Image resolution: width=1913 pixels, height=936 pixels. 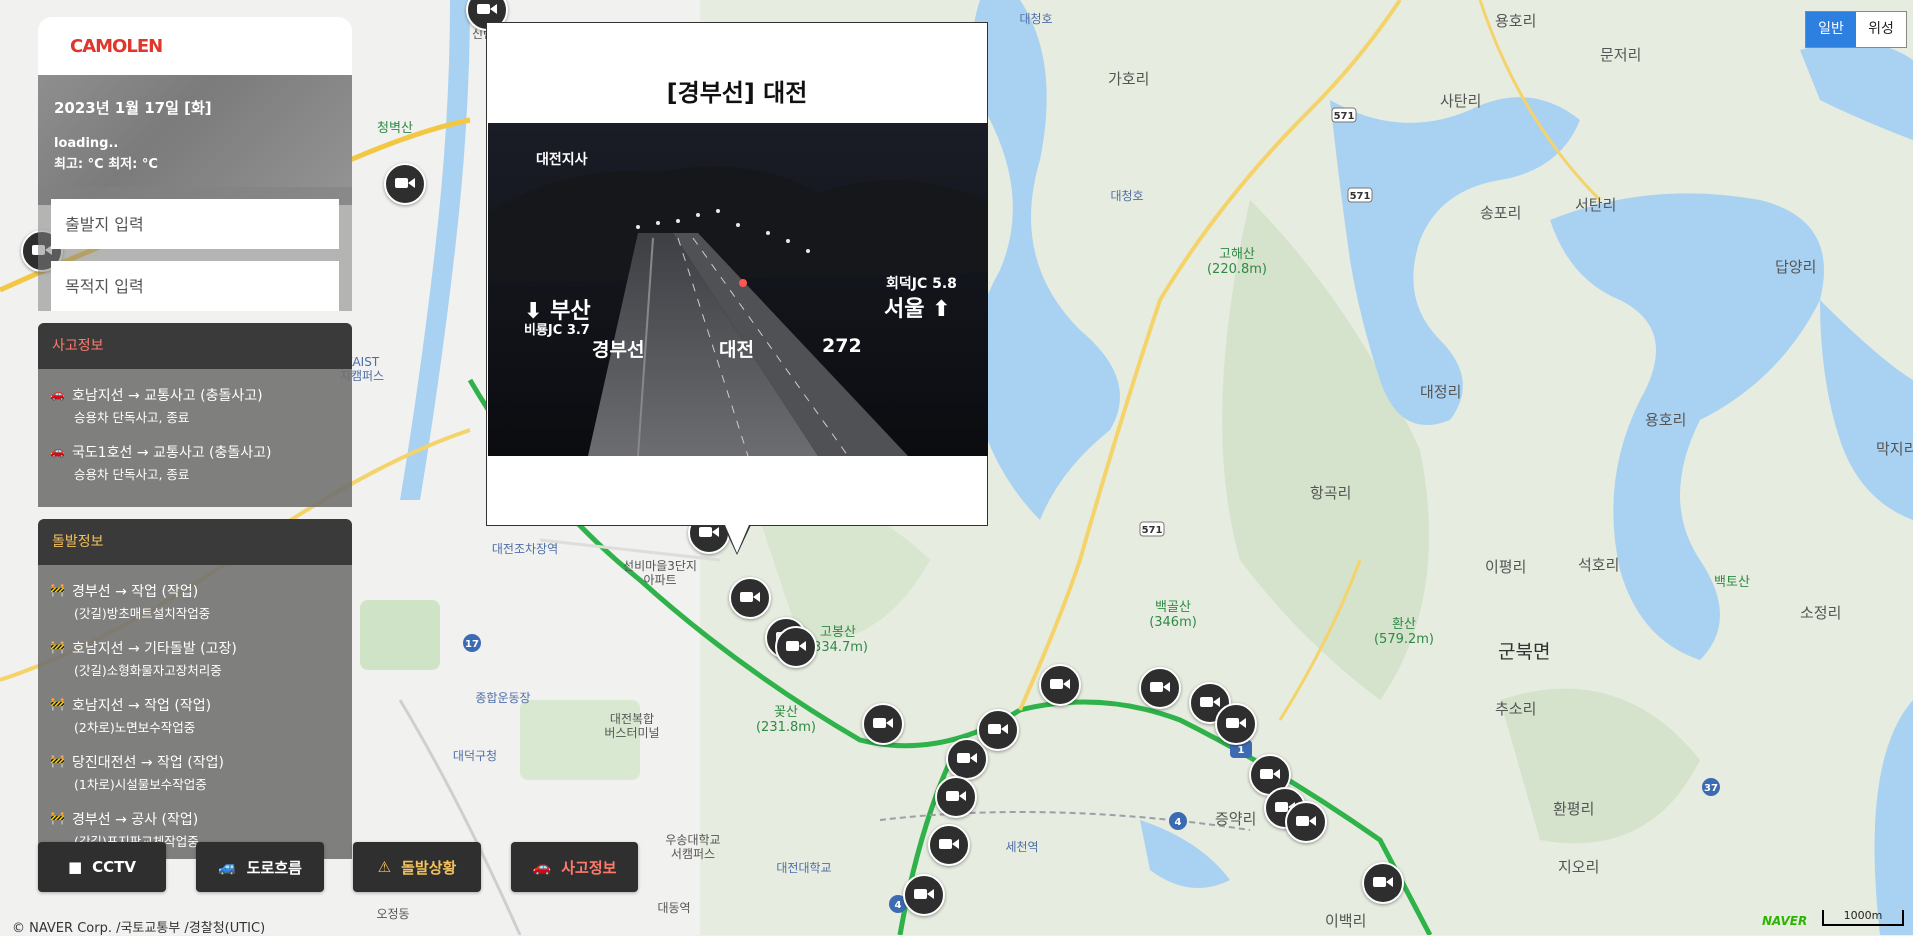 What do you see at coordinates (1595, 205) in the screenshot?
I see `label-seotanri: 서탄리` at bounding box center [1595, 205].